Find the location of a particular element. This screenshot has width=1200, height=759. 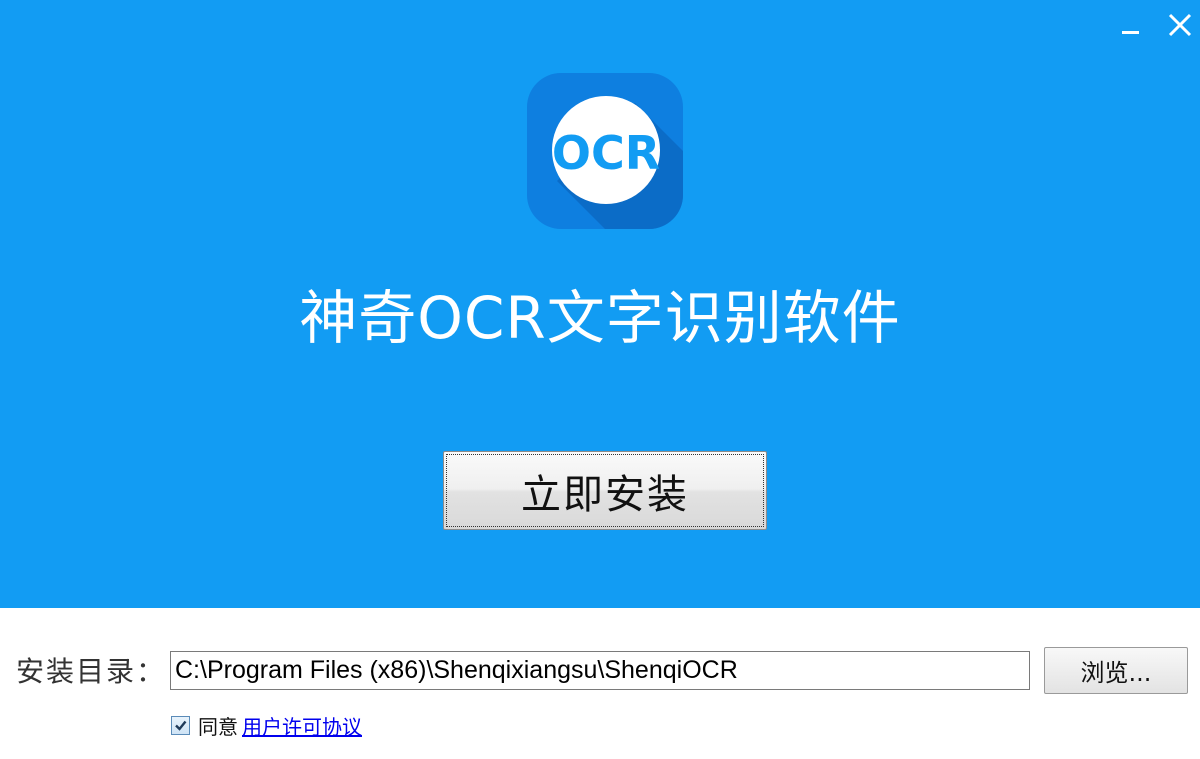

install-directory-input is located at coordinates (600, 670).